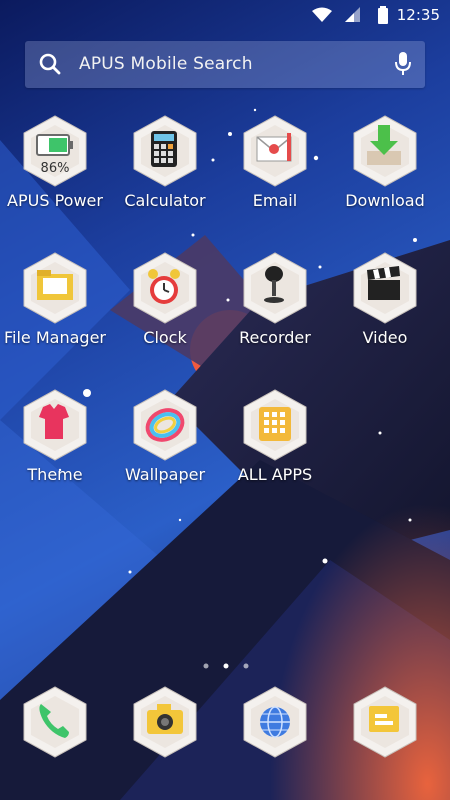  I want to click on app-email: Email, so click(275, 170).